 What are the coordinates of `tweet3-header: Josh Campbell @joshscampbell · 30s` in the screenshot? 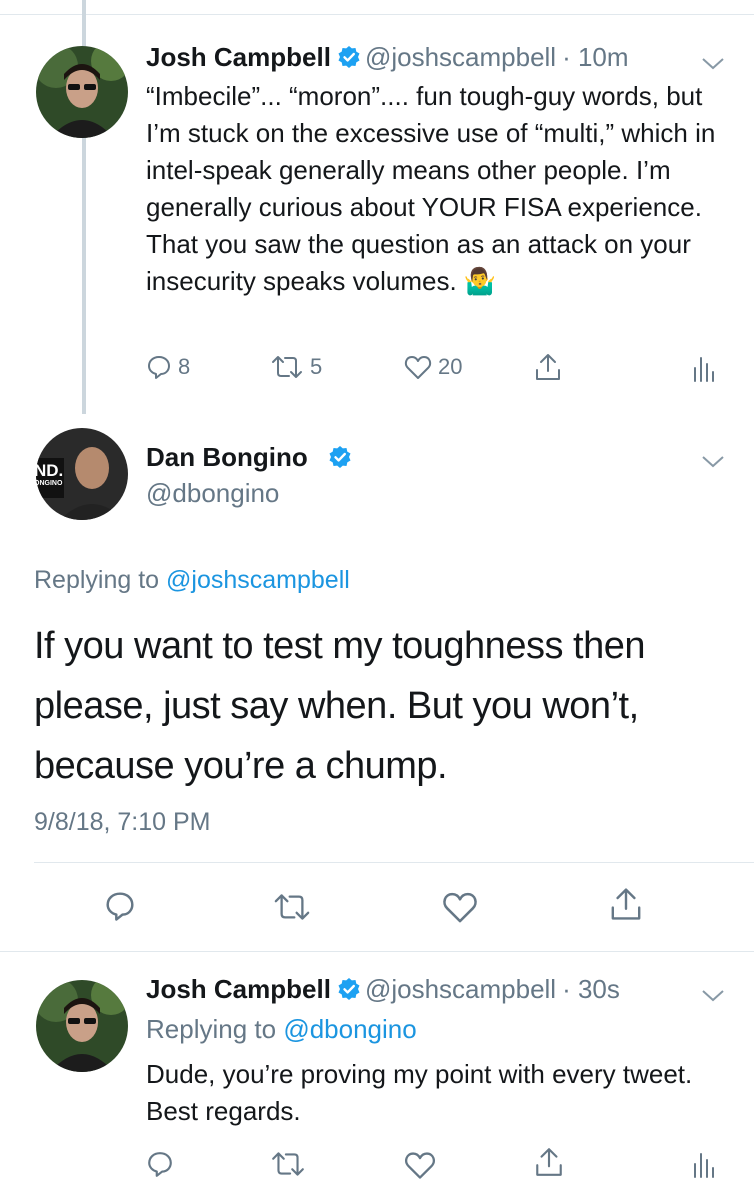 It's located at (383, 989).